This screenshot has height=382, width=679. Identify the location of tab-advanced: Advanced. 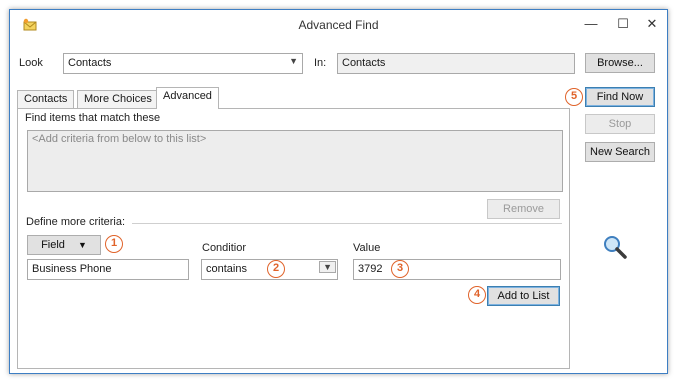
(187, 98).